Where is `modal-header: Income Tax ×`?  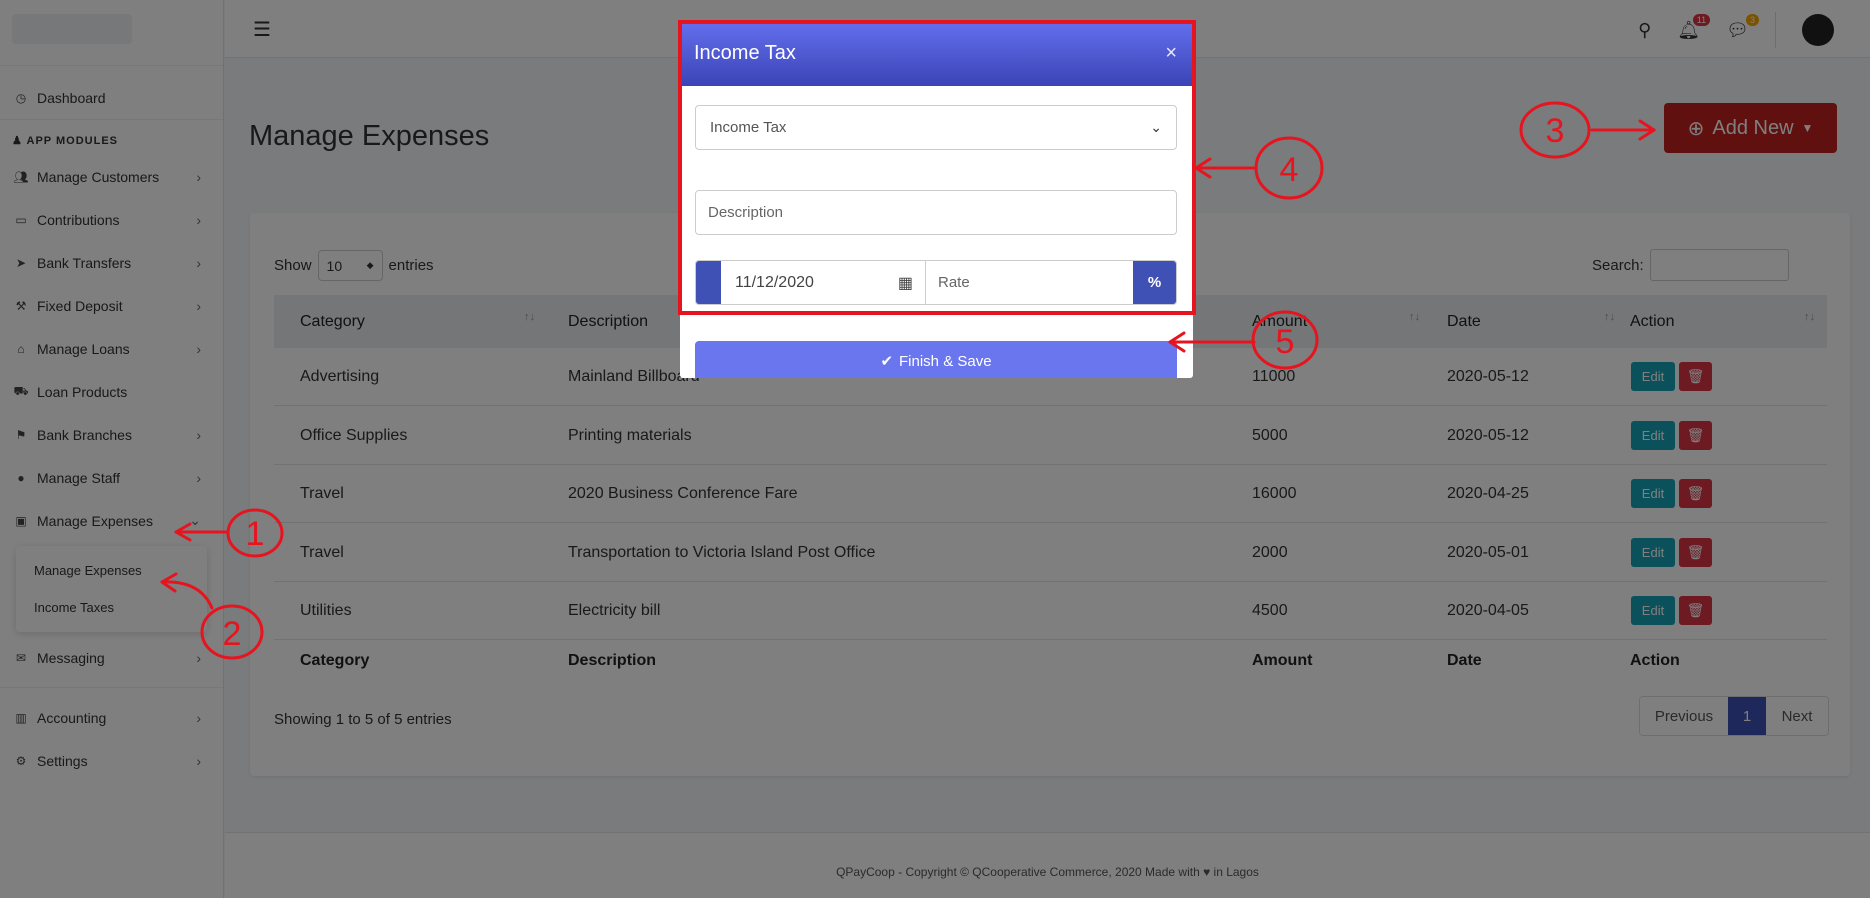 modal-header: Income Tax × is located at coordinates (936, 53).